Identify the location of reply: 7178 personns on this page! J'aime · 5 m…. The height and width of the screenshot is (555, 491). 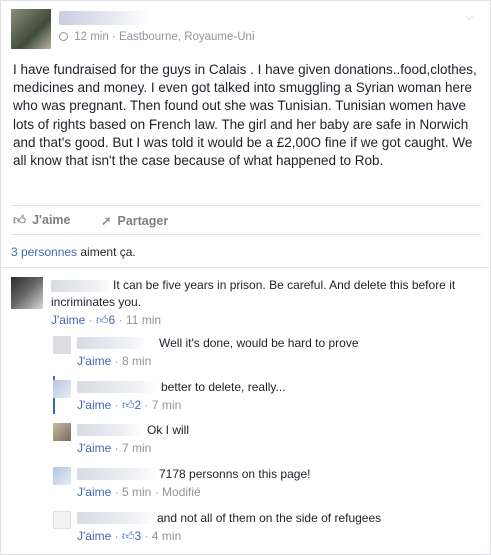
(268, 484).